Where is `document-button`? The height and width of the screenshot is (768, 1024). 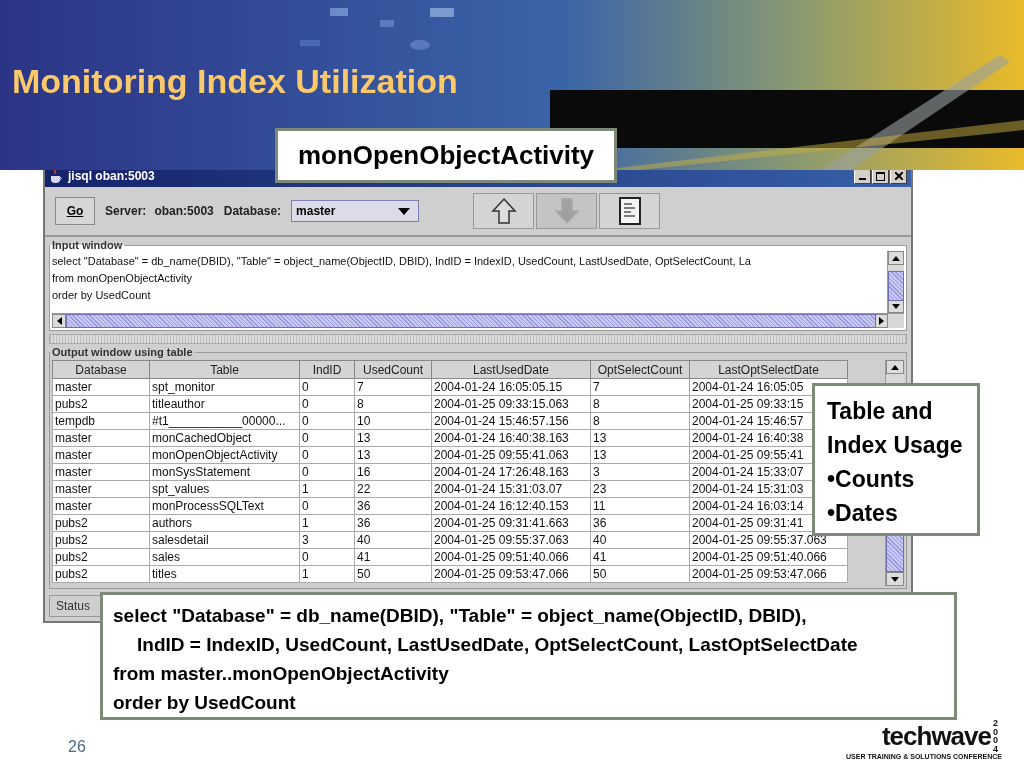 document-button is located at coordinates (630, 211).